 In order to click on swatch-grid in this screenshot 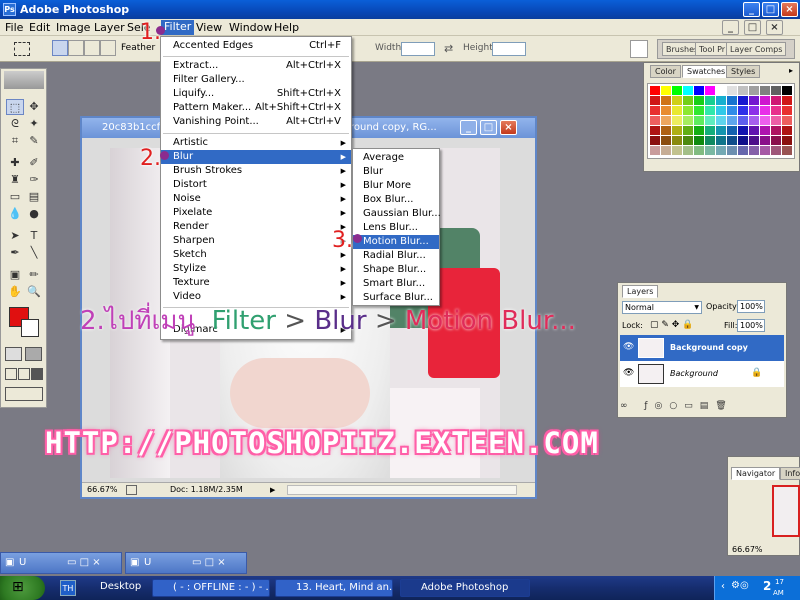, I will do `click(721, 121)`.